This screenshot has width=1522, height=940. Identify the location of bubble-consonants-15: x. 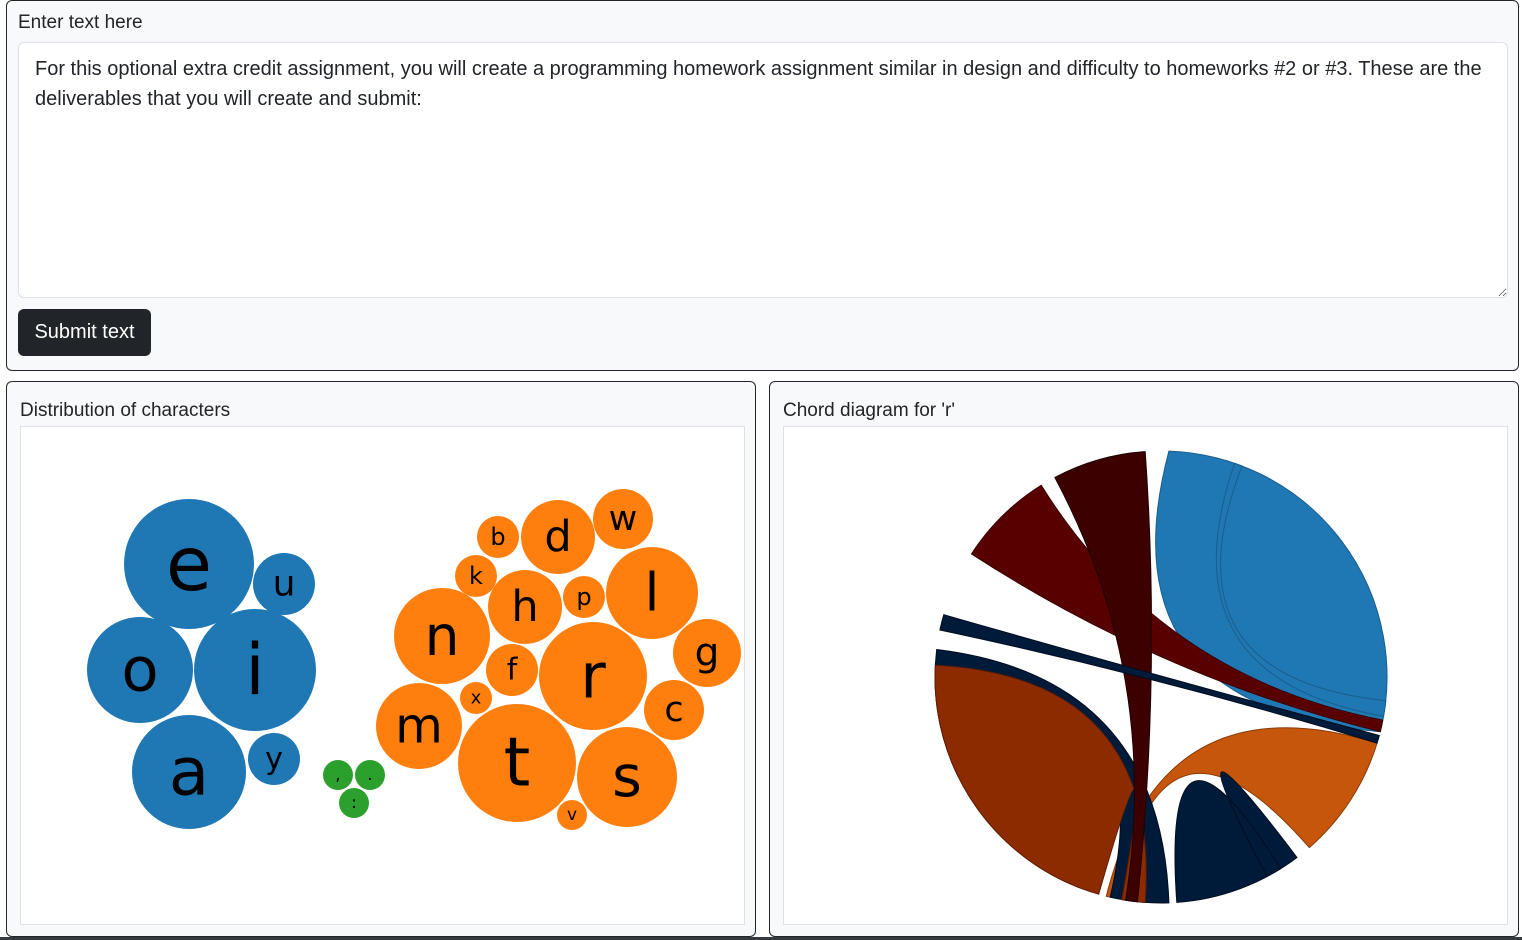
(476, 698).